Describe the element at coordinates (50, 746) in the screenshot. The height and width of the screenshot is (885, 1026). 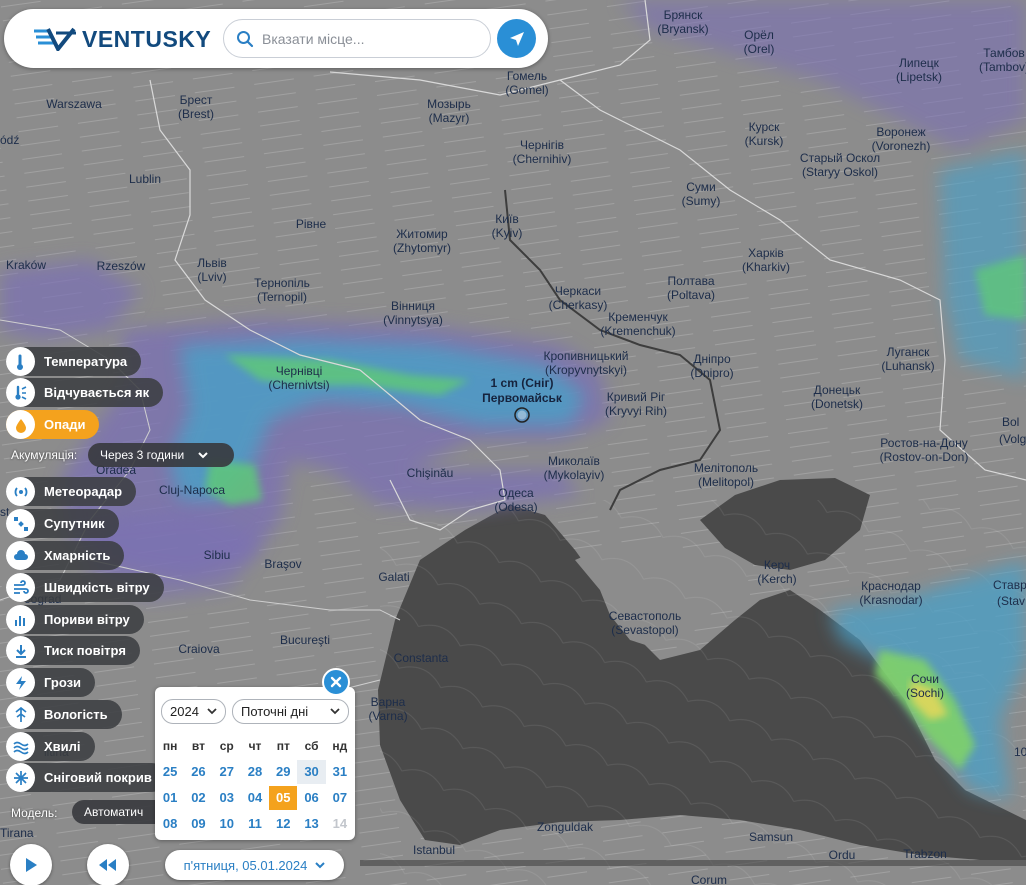
I see `layer-waves: Хвилі` at that location.